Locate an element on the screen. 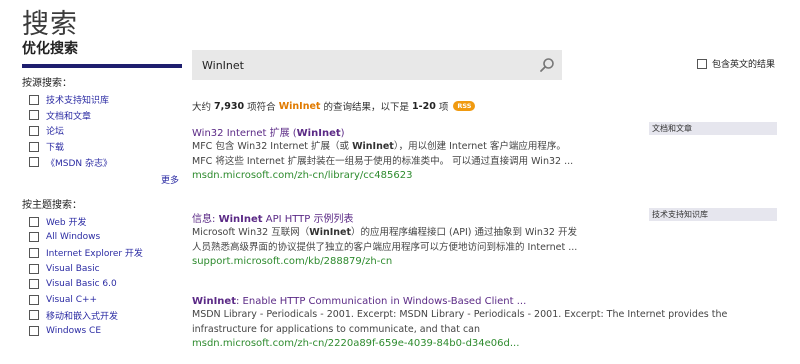  include-english-option: 包含英文的结果 is located at coordinates (736, 63).